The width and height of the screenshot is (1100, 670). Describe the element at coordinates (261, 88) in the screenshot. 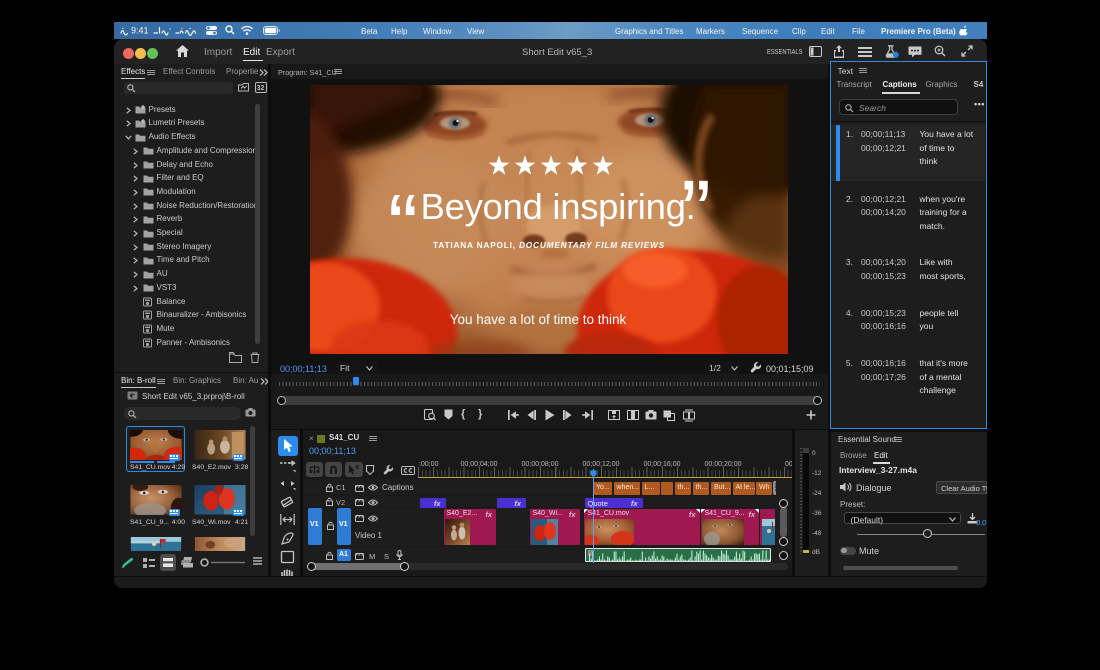

I see `svg-text: 32` at that location.